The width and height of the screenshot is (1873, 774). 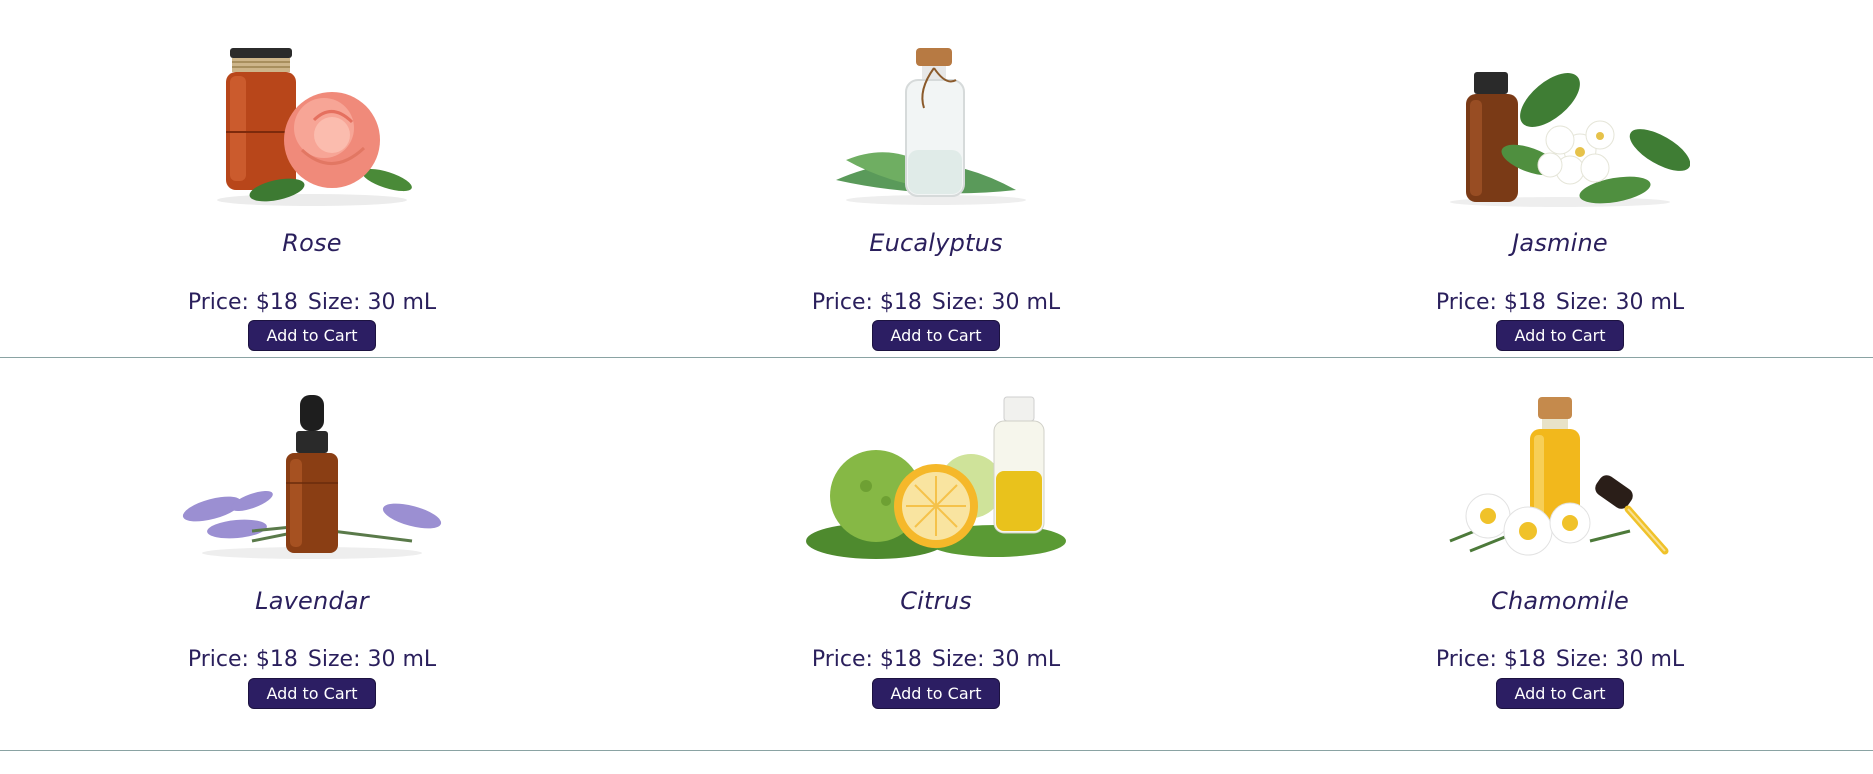 I want to click on citrus-oil-bottle-icon, so click(x=936, y=476).